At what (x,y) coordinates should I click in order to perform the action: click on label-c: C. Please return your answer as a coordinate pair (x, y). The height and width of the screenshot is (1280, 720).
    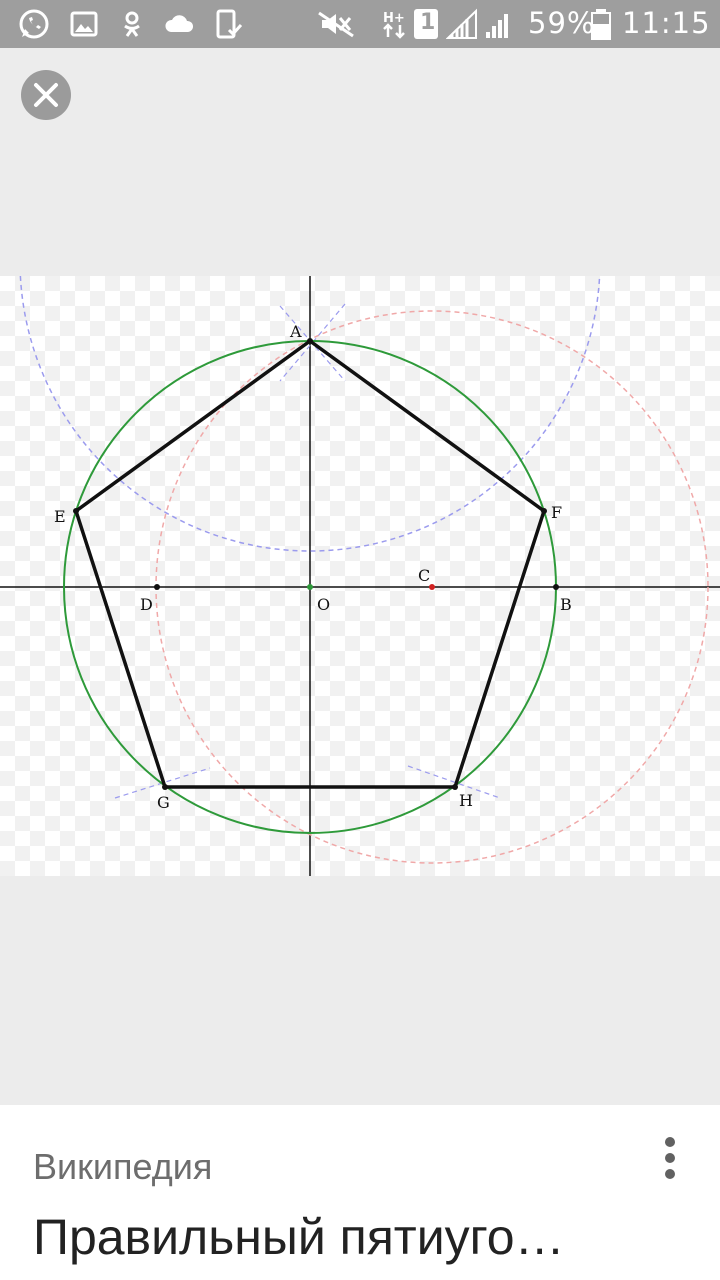
    Looking at the image, I should click on (424, 575).